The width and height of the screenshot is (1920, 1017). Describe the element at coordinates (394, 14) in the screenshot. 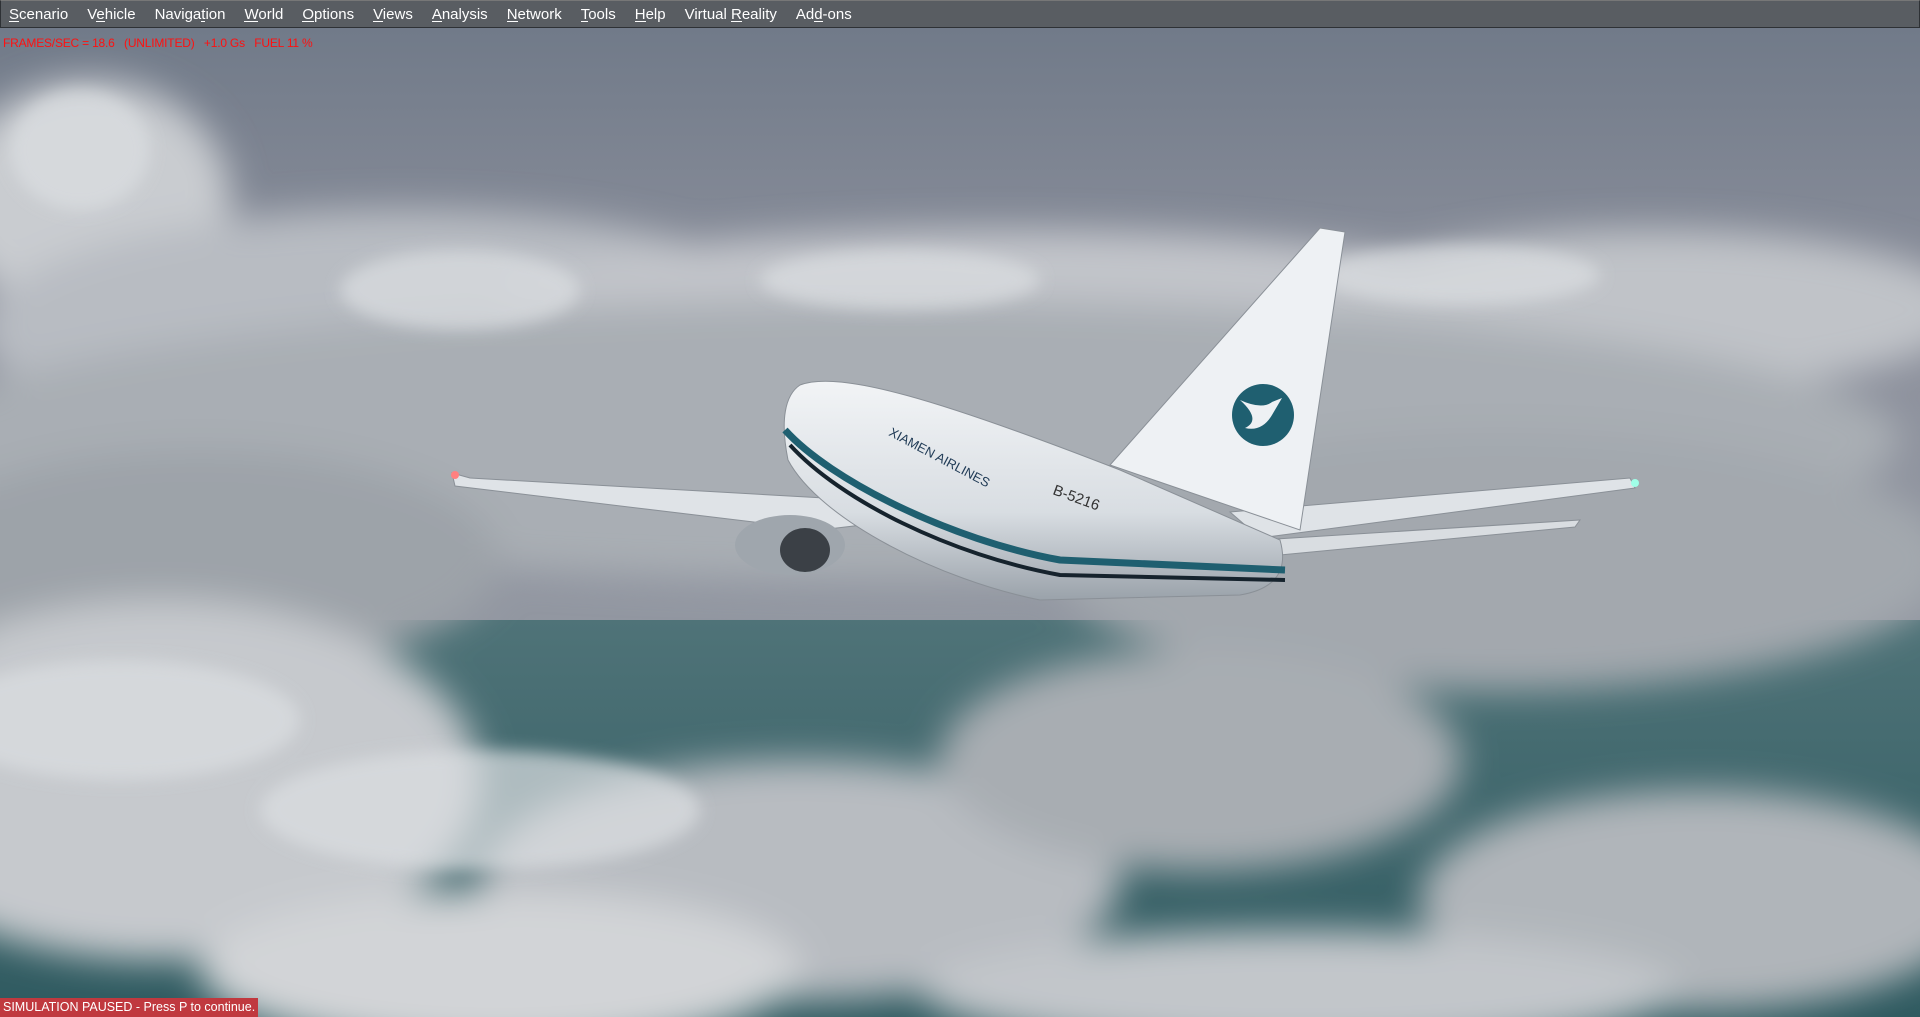

I see `menu-views: Views` at that location.